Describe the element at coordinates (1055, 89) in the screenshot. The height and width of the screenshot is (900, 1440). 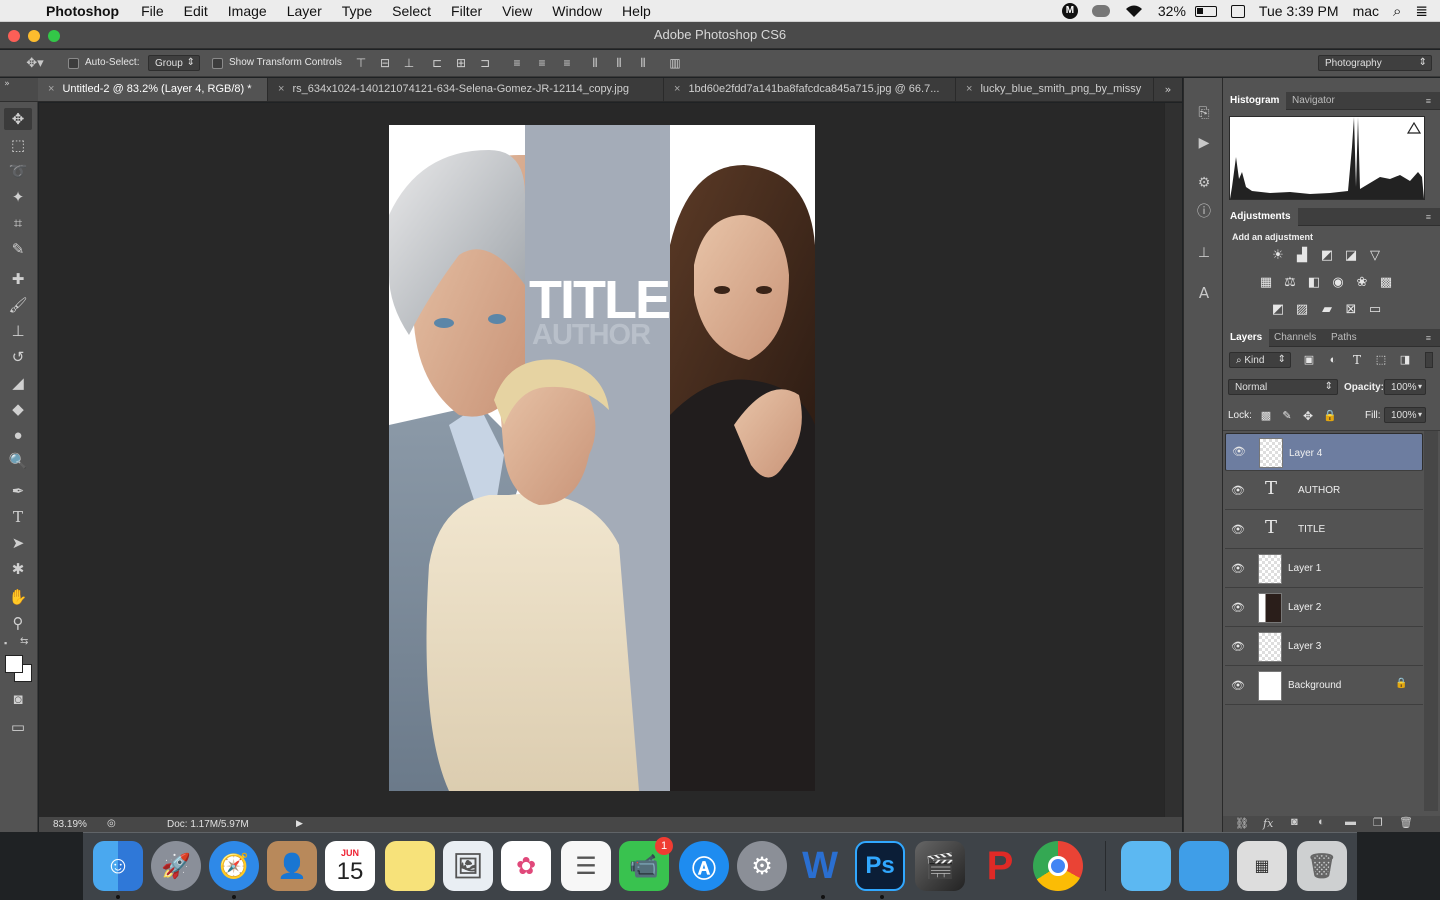
I see `document-tab: × lucky_blue_smith_png_by_missy` at that location.